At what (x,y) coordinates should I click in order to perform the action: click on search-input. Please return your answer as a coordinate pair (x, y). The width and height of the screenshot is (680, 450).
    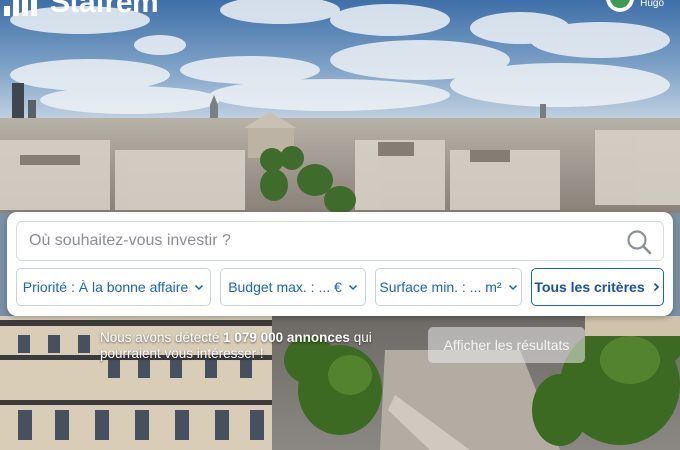
    Looking at the image, I should click on (317, 241).